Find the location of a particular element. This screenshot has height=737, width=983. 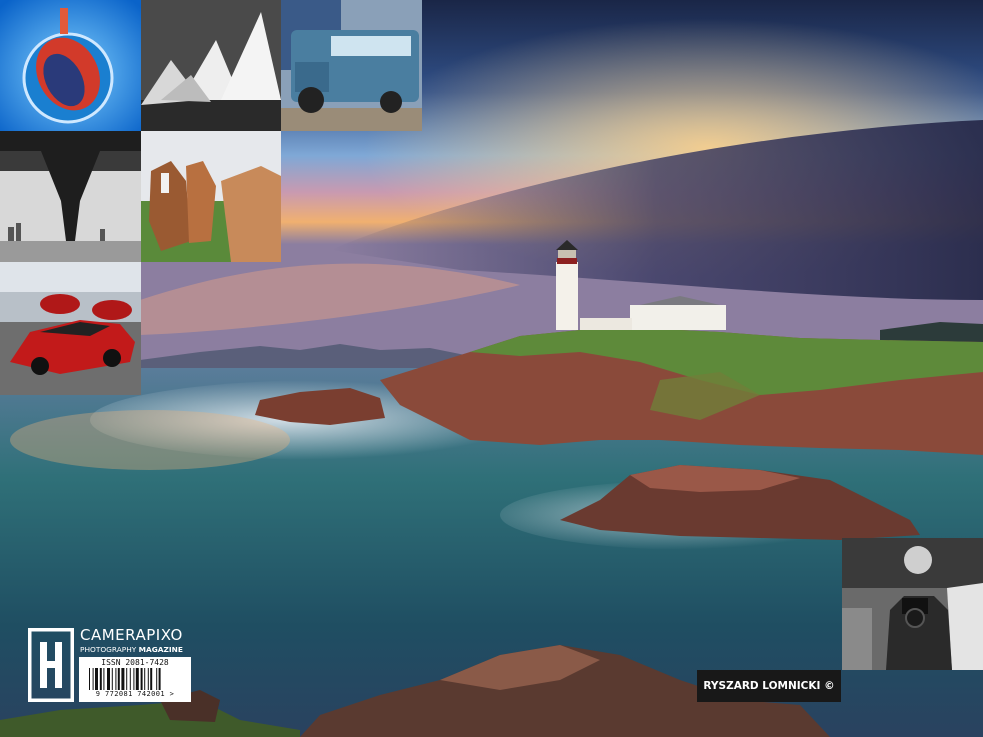

camerapixo-logo-icon is located at coordinates (51, 665).